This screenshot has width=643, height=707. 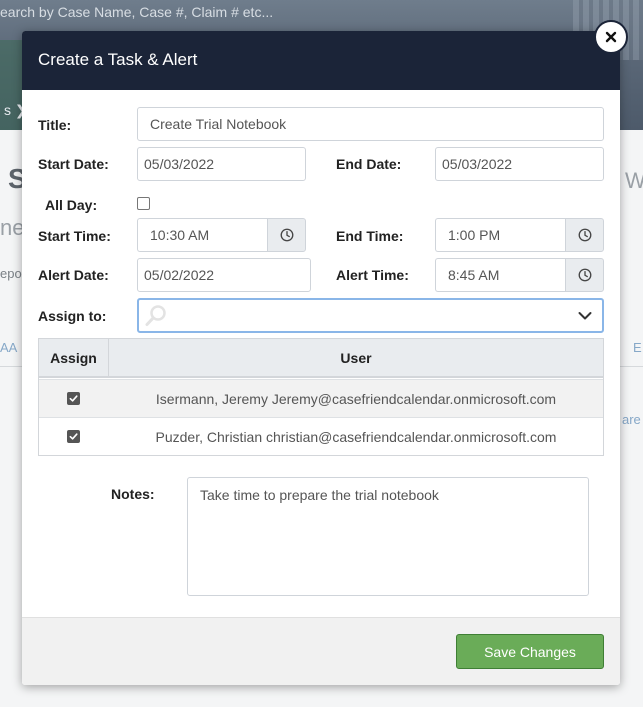 I want to click on notes-label: Notes:, so click(x=133, y=494).